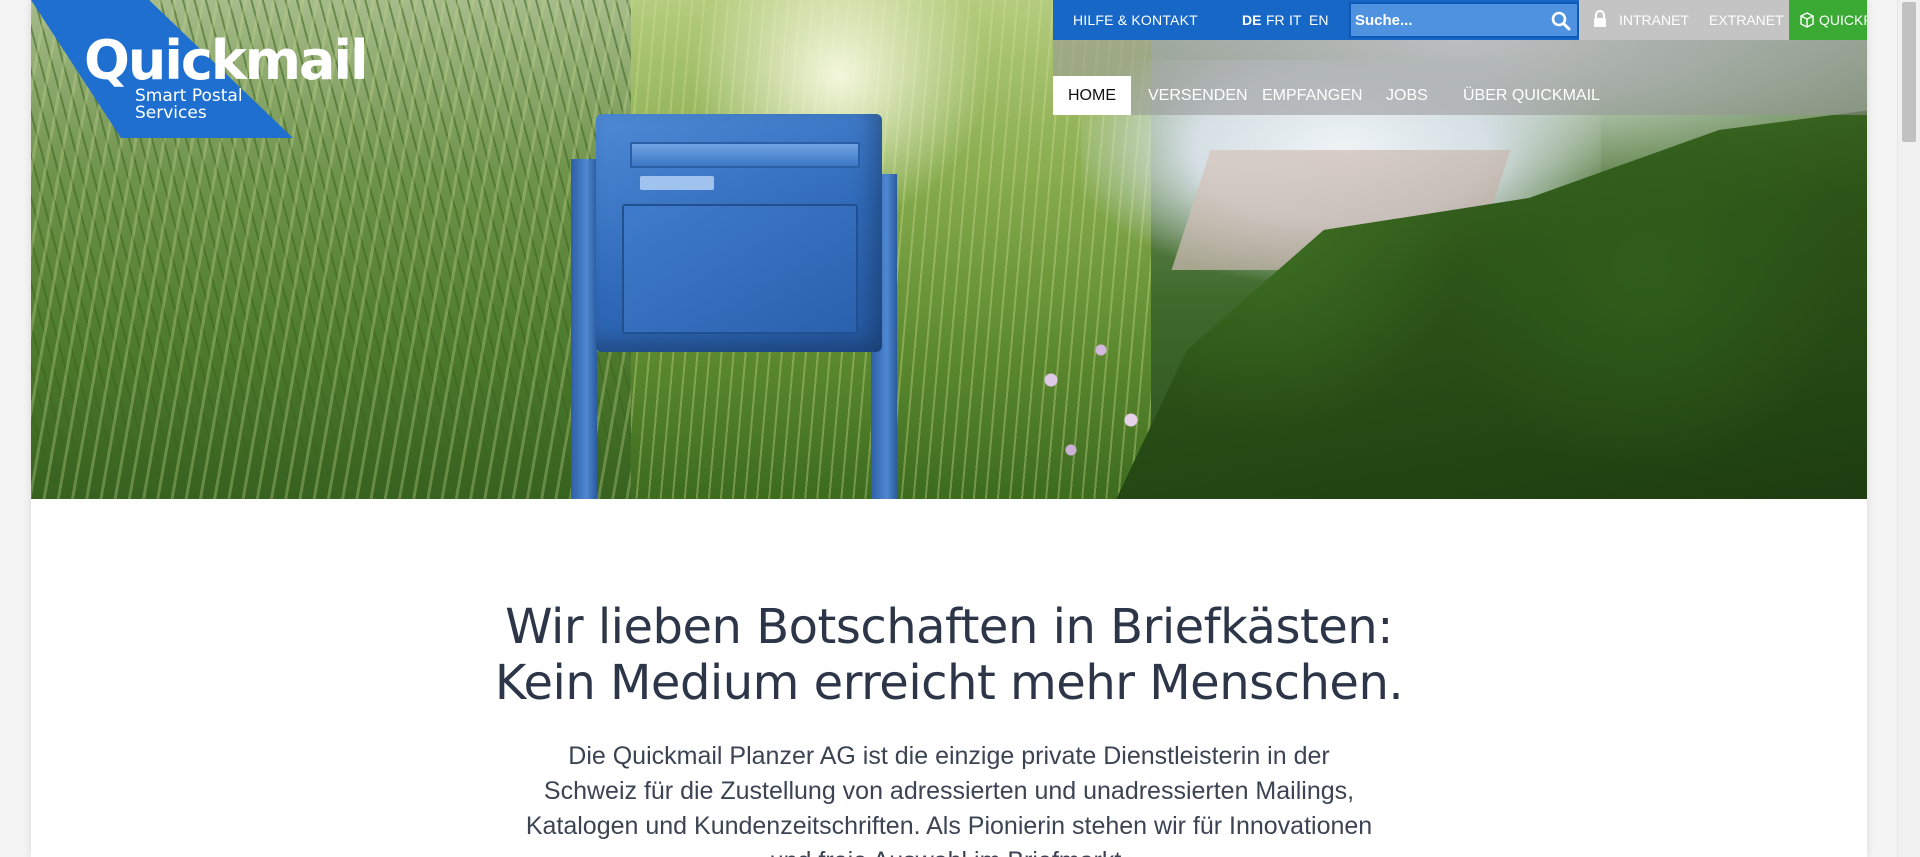 The height and width of the screenshot is (857, 1920). Describe the element at coordinates (1531, 95) in the screenshot. I see `nav-ueber-quickmail: ÜBER QUICKMAIL` at that location.